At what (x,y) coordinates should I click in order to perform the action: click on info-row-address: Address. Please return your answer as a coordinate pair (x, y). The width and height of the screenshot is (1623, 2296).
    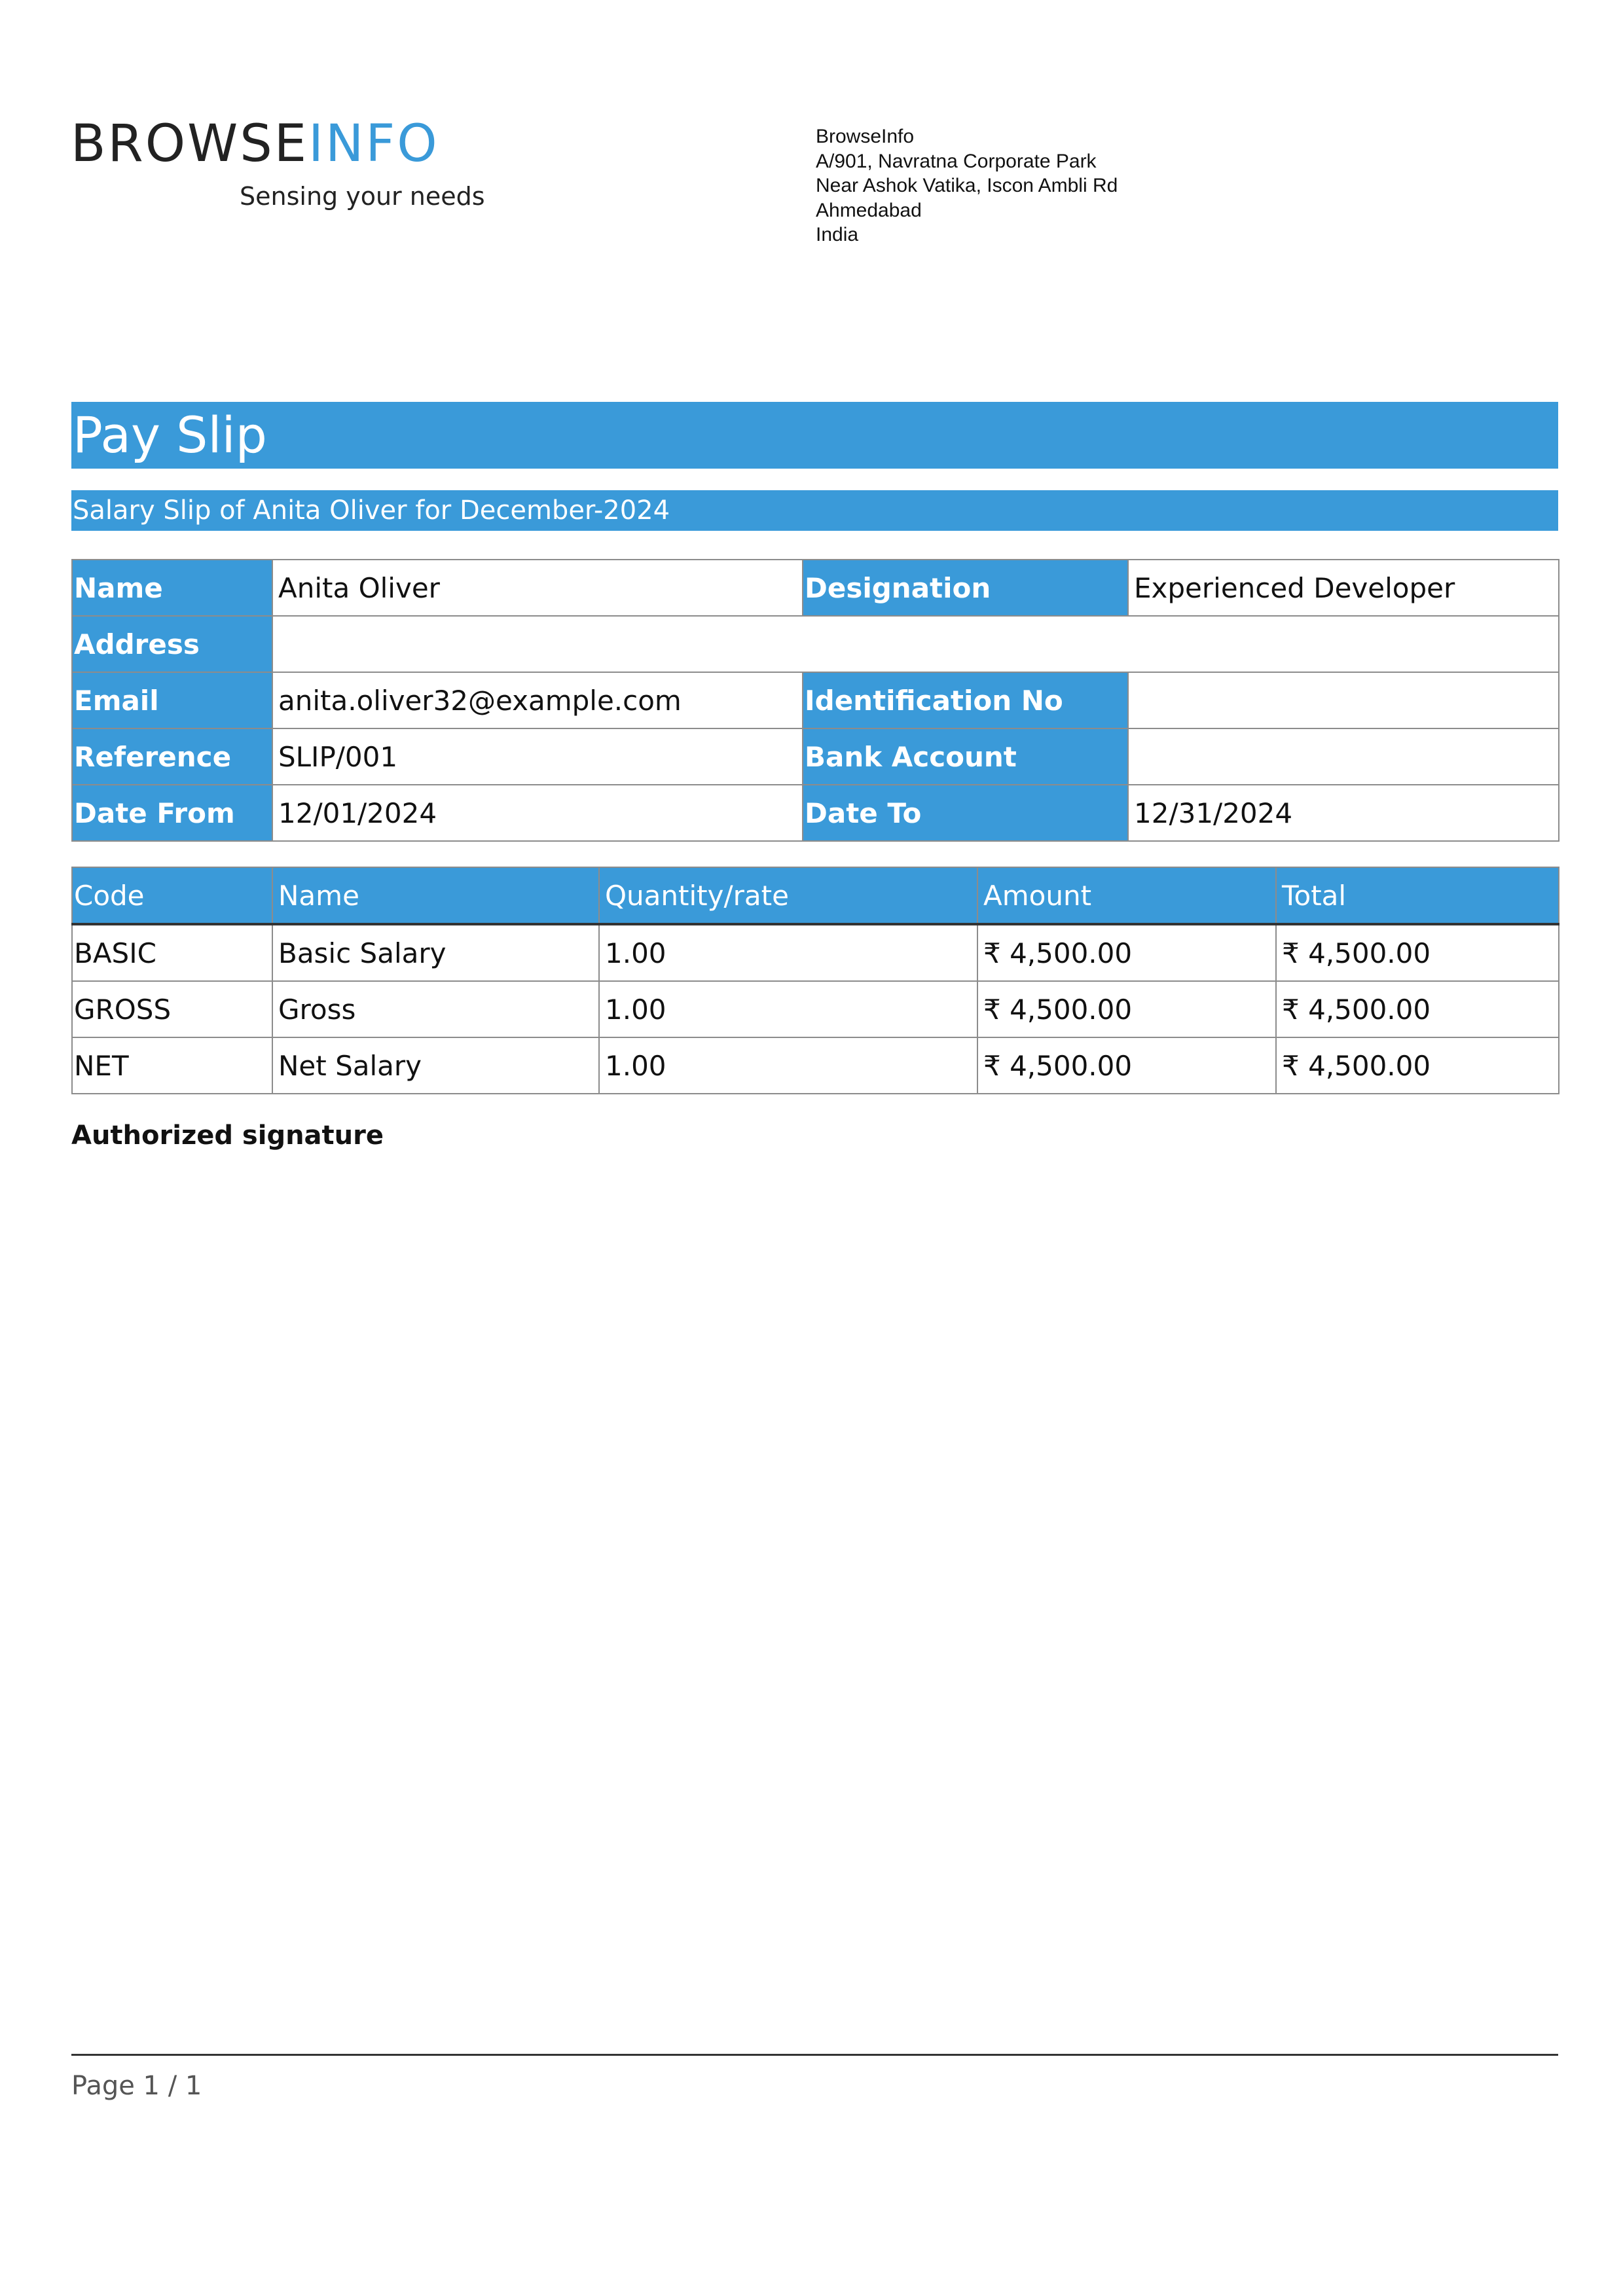
    Looking at the image, I should click on (815, 644).